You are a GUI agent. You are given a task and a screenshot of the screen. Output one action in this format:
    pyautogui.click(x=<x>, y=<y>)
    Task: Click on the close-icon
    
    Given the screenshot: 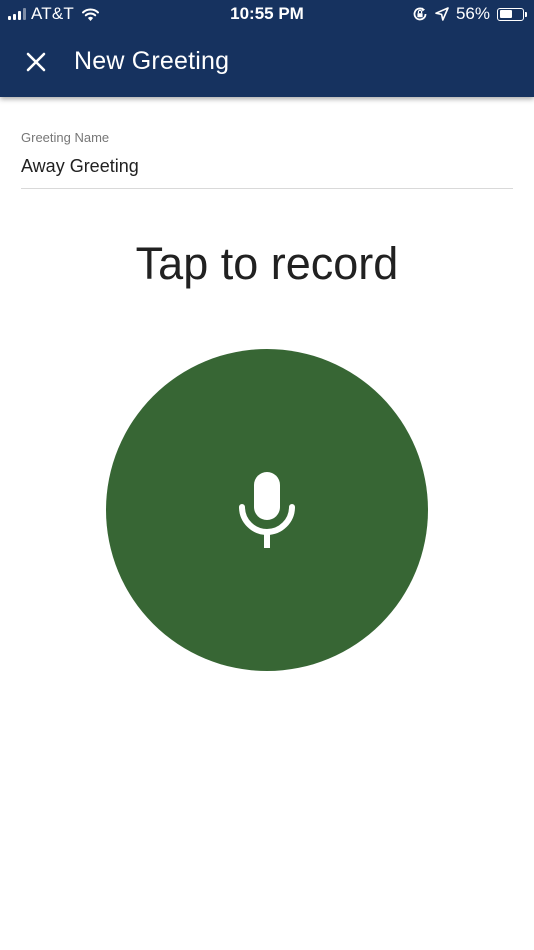 What is the action you would take?
    pyautogui.click(x=36, y=62)
    